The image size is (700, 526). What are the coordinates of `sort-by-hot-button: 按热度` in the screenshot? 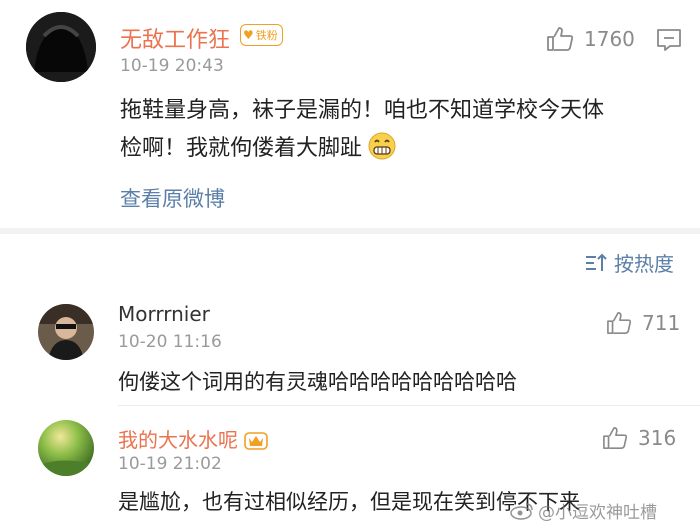 It's located at (629, 262).